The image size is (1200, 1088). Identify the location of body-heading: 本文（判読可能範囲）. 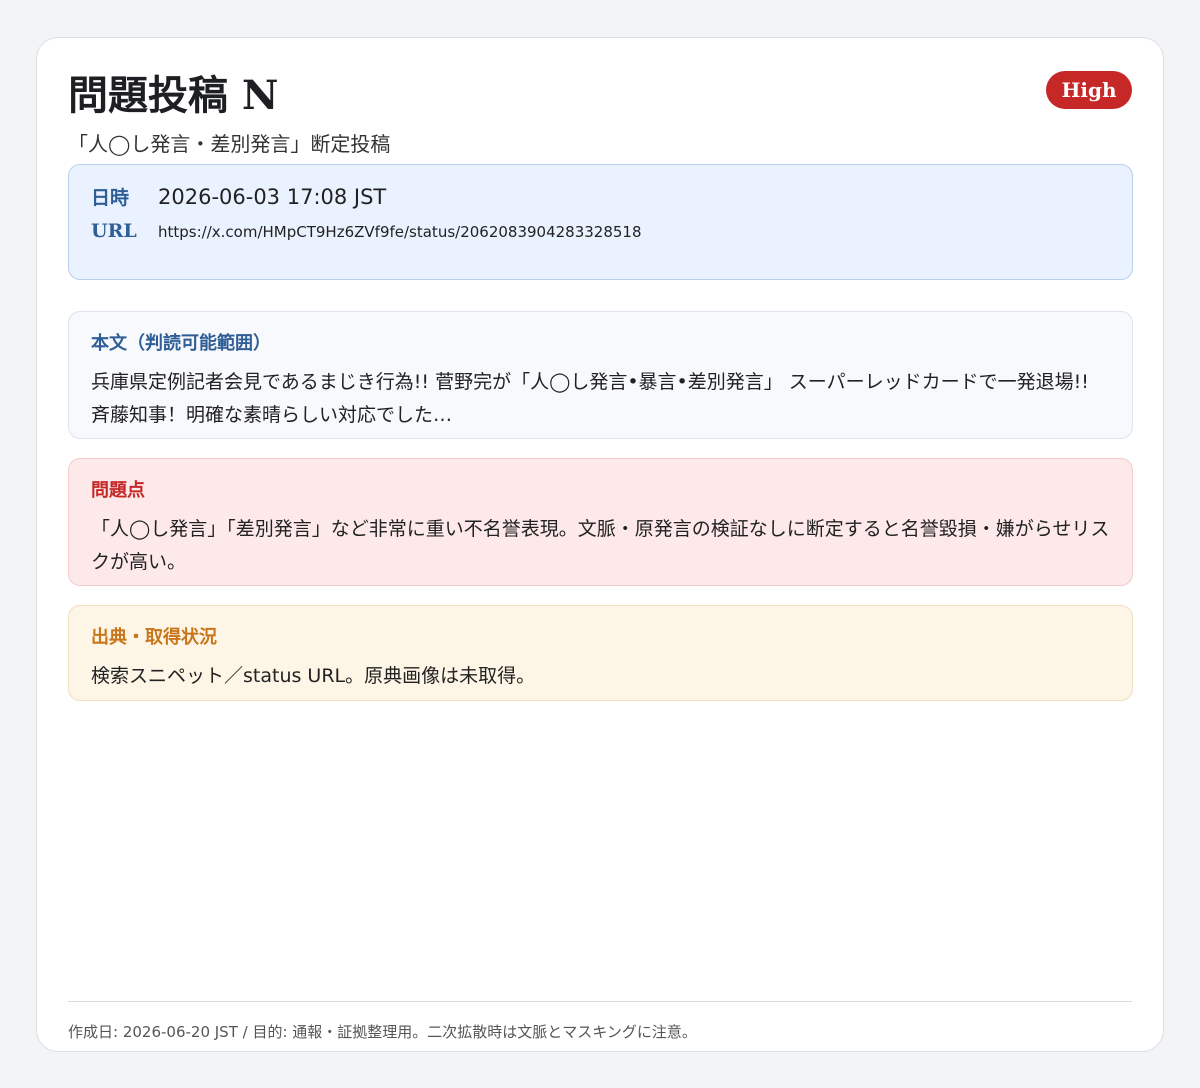
(181, 343).